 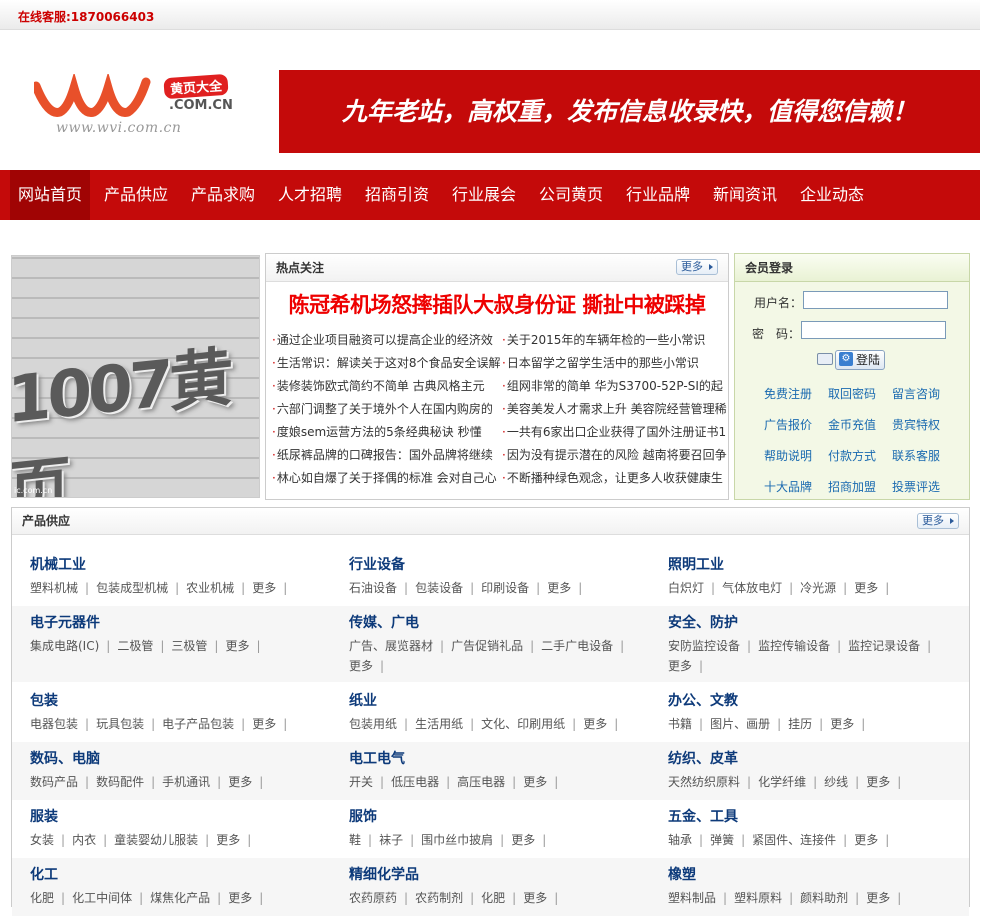 I want to click on category-title: 机械工业, so click(x=58, y=564).